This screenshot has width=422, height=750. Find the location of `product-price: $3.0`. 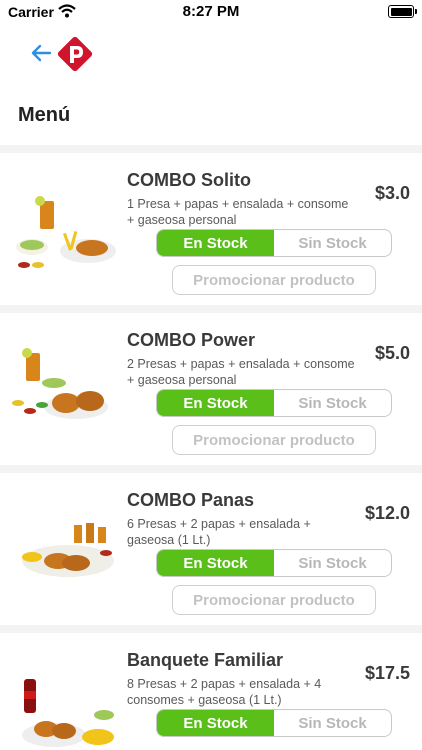

product-price: $3.0 is located at coordinates (392, 193).